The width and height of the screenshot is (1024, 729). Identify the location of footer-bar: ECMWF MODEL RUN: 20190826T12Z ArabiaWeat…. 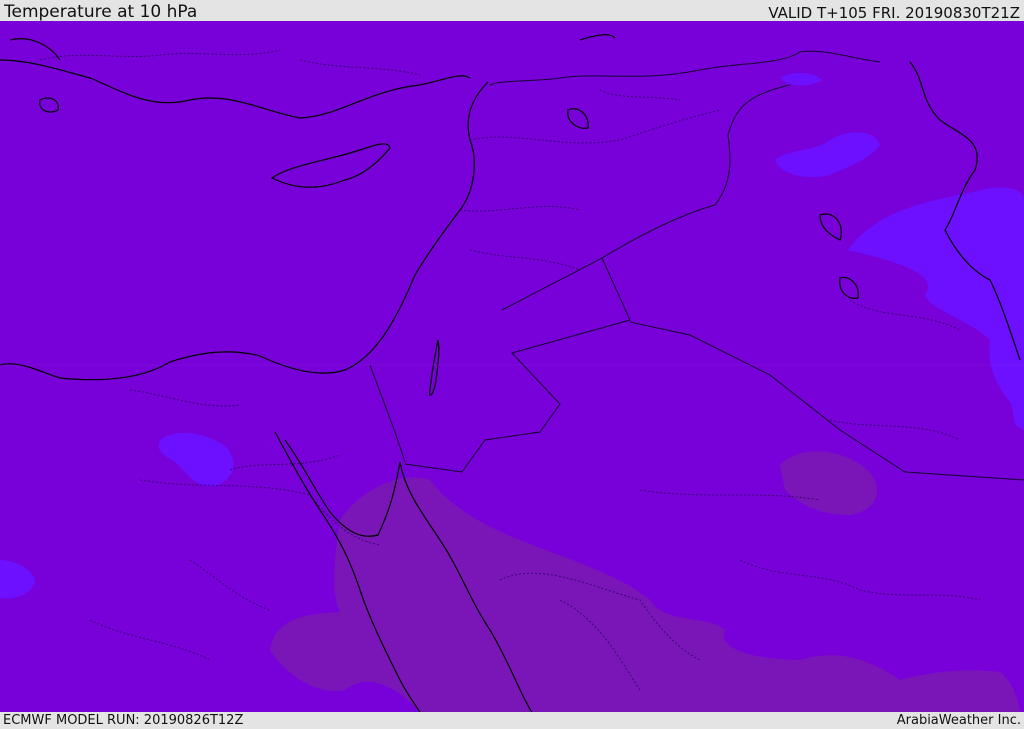
(512, 720).